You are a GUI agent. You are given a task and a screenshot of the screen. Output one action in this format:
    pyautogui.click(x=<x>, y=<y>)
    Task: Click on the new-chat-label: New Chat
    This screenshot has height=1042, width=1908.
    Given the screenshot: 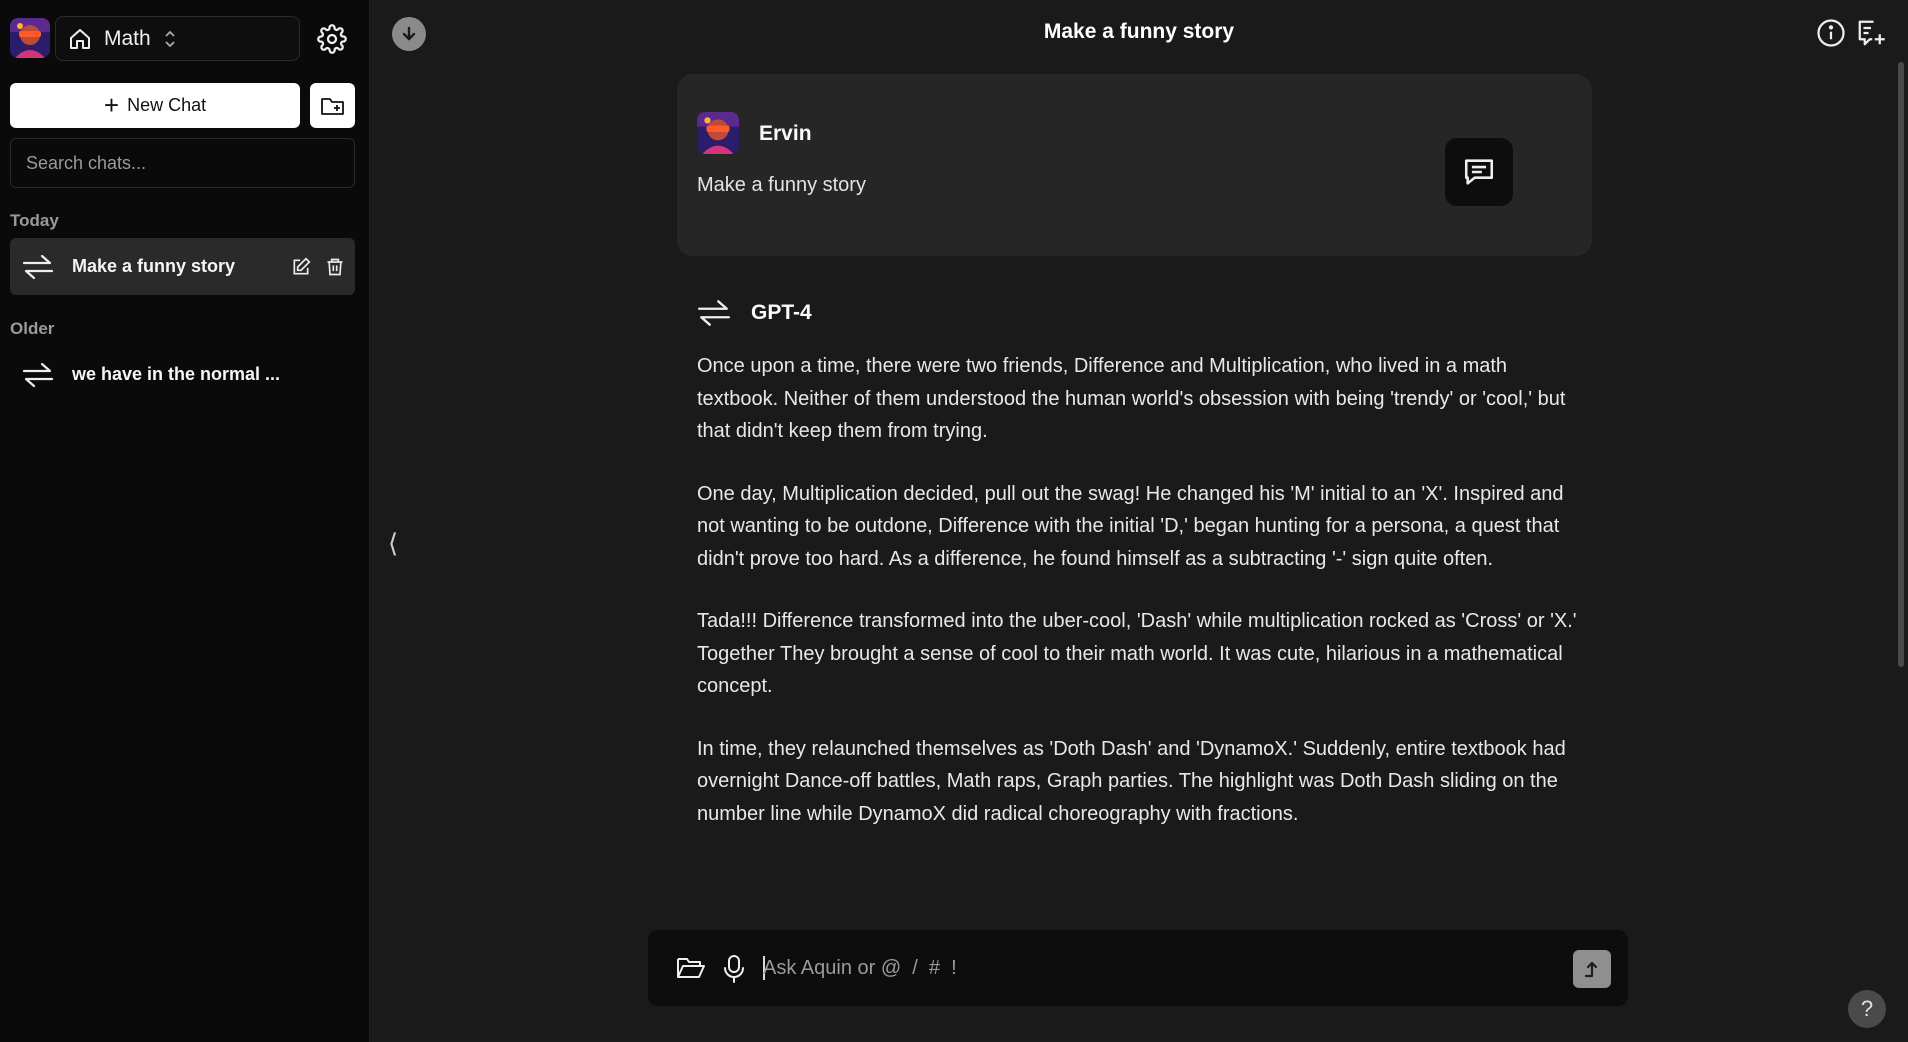 What is the action you would take?
    pyautogui.click(x=167, y=105)
    